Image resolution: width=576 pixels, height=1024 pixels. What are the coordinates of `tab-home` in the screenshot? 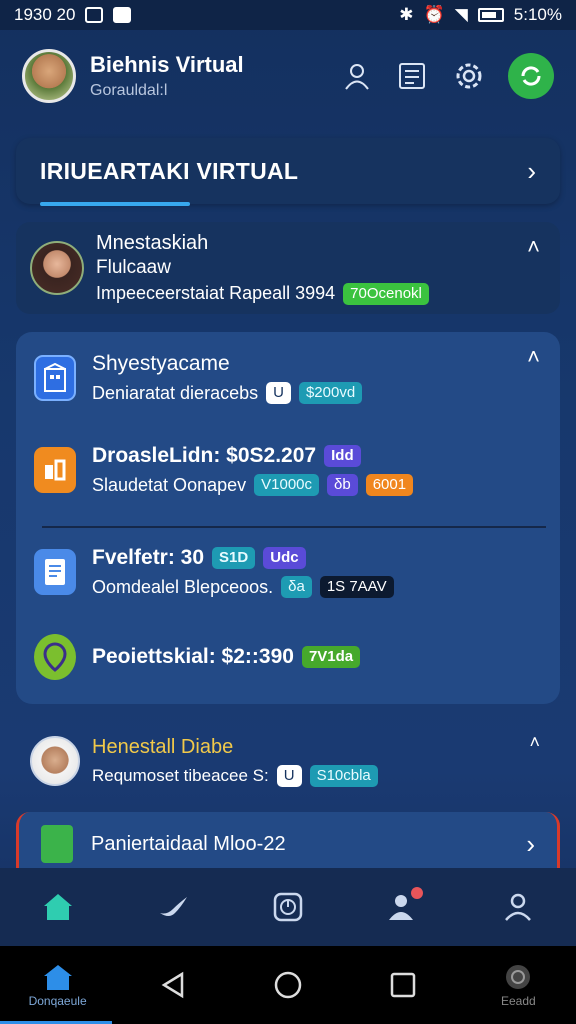 It's located at (58, 907).